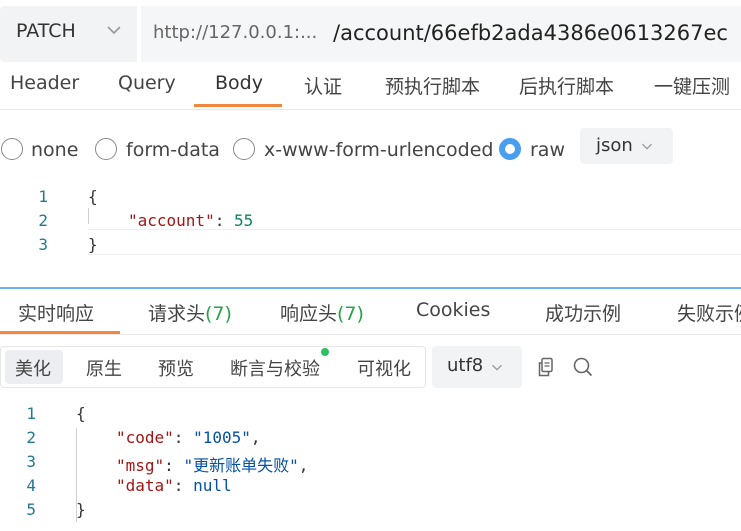 The height and width of the screenshot is (531, 741). Describe the element at coordinates (323, 85) in the screenshot. I see `tab-auth: 认证` at that location.